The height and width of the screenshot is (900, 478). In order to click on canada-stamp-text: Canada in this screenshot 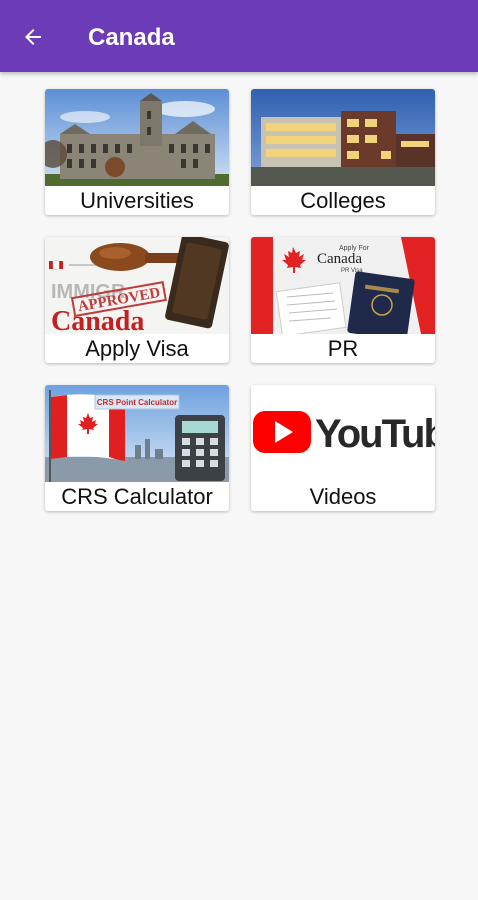, I will do `click(97, 320)`.